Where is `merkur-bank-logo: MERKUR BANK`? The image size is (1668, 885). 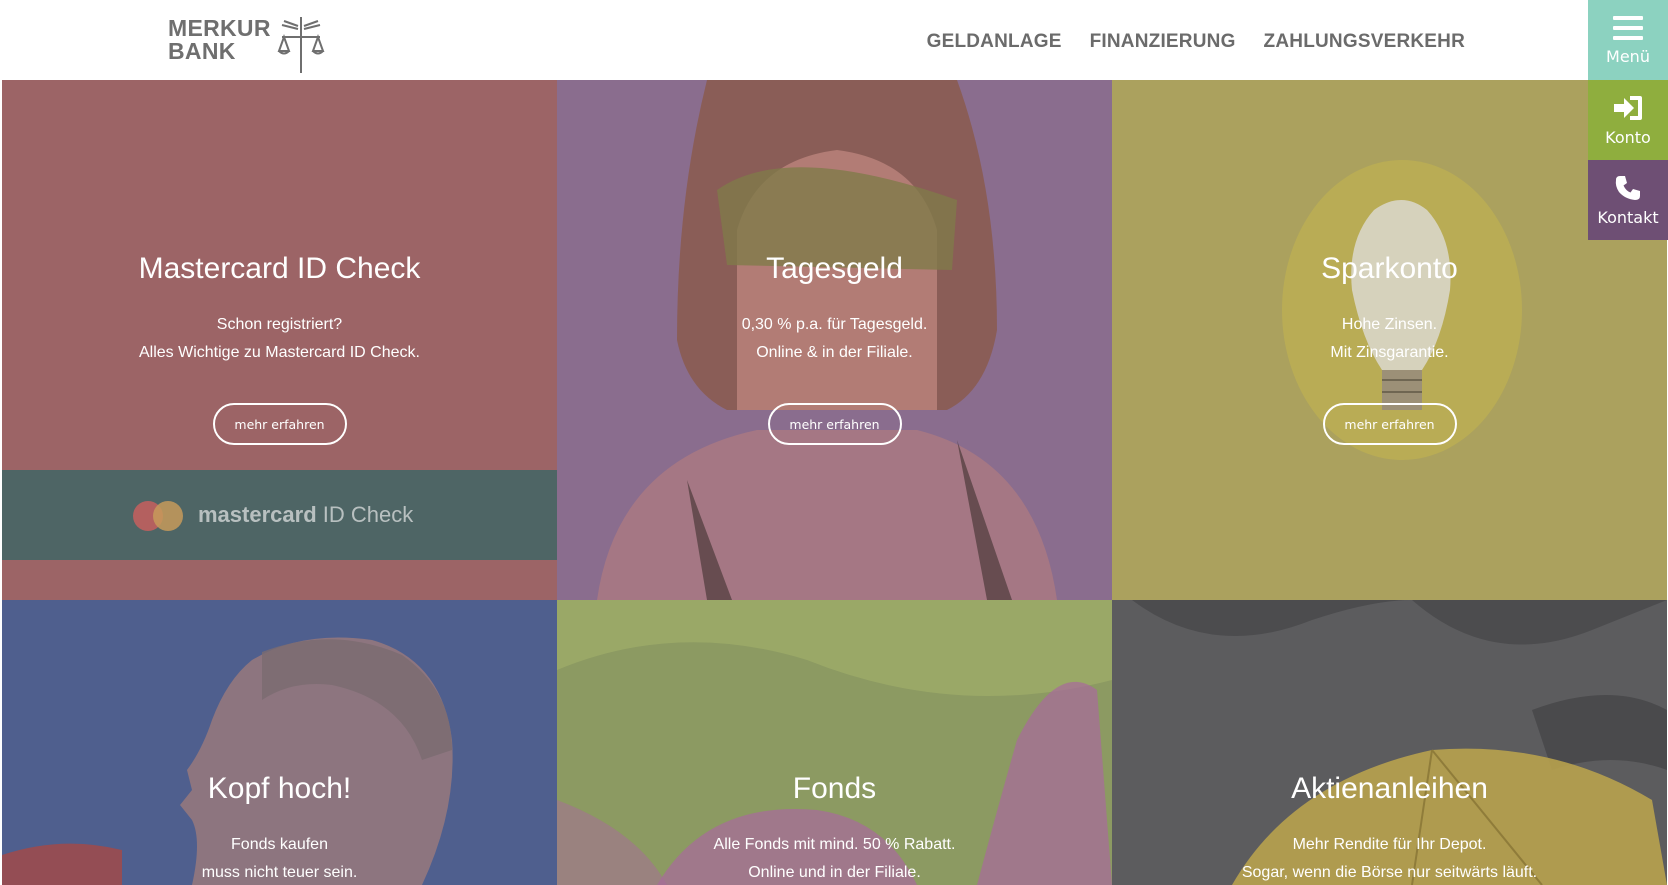 merkur-bank-logo: MERKUR BANK is located at coordinates (253, 45).